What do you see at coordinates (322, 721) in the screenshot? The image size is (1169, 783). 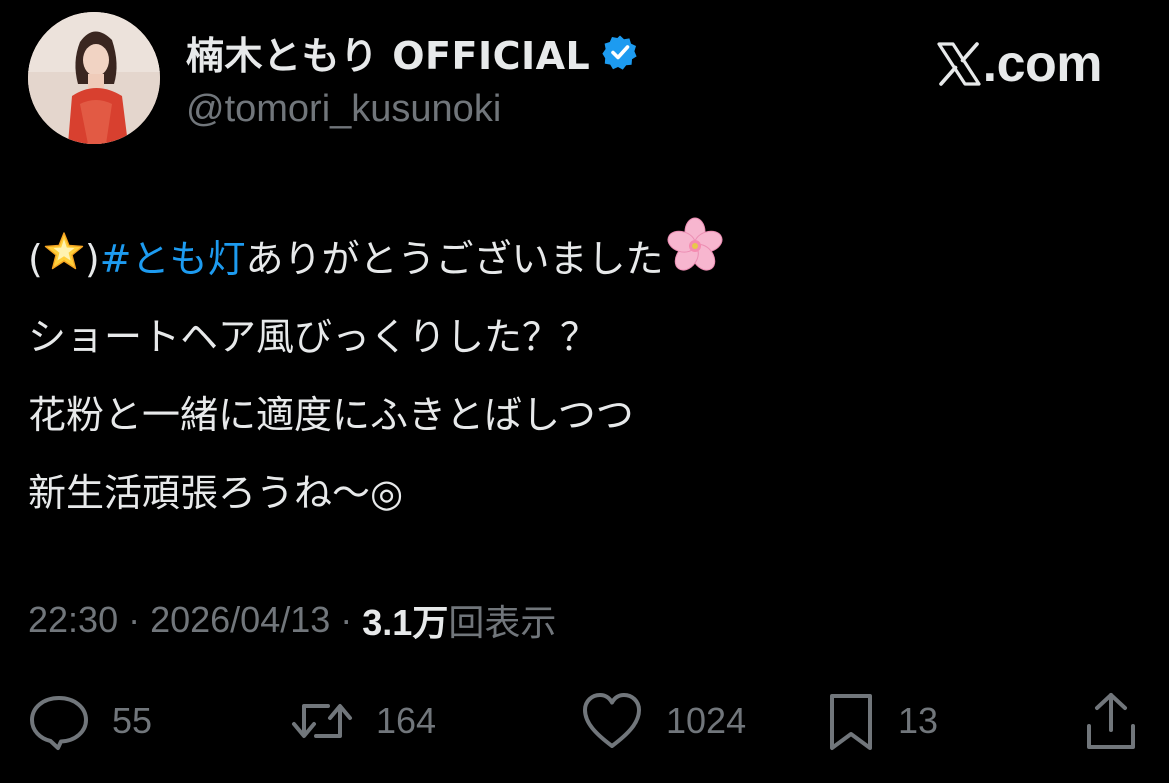 I see `retweet-icon` at bounding box center [322, 721].